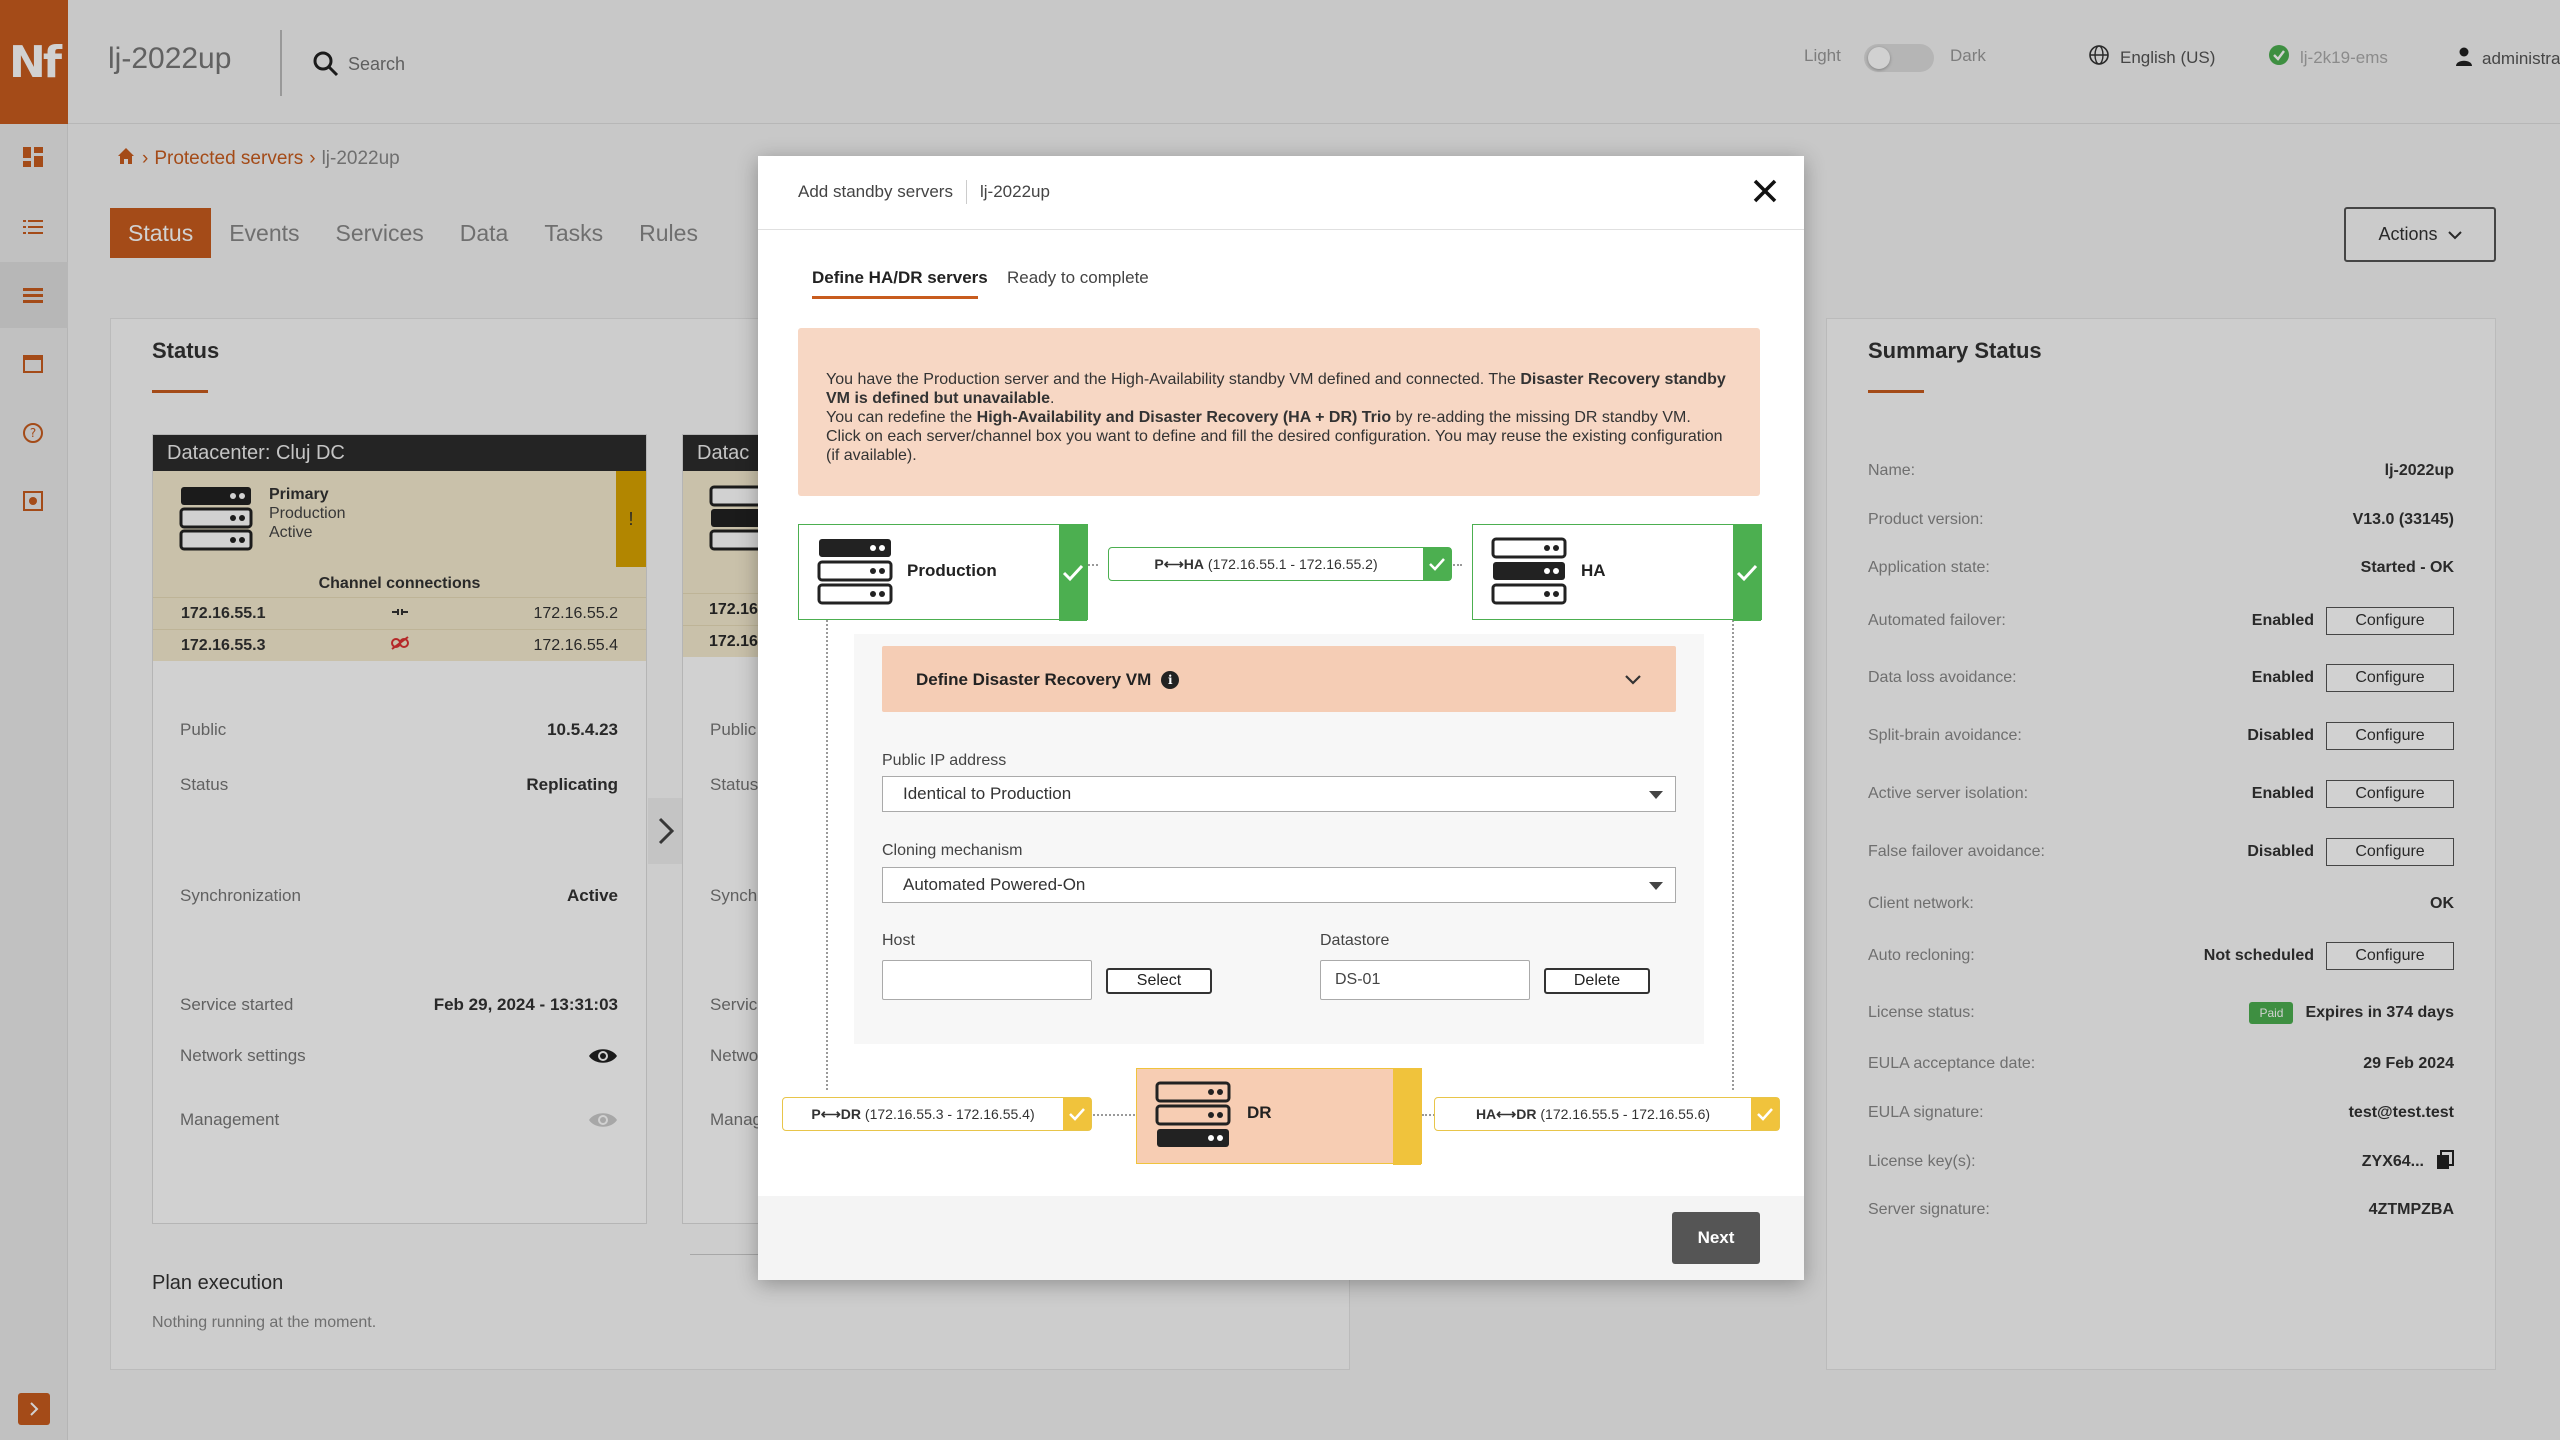 Image resolution: width=2560 pixels, height=1440 pixels. I want to click on cloning-mechanism-label: Cloning mechanism, so click(952, 850).